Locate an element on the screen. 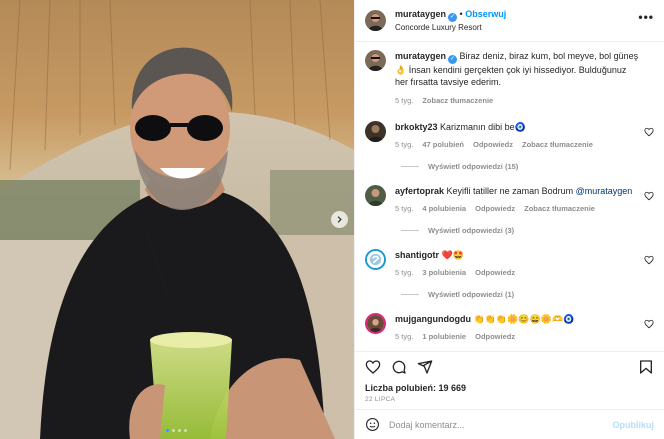  comment-input is located at coordinates (501, 424).